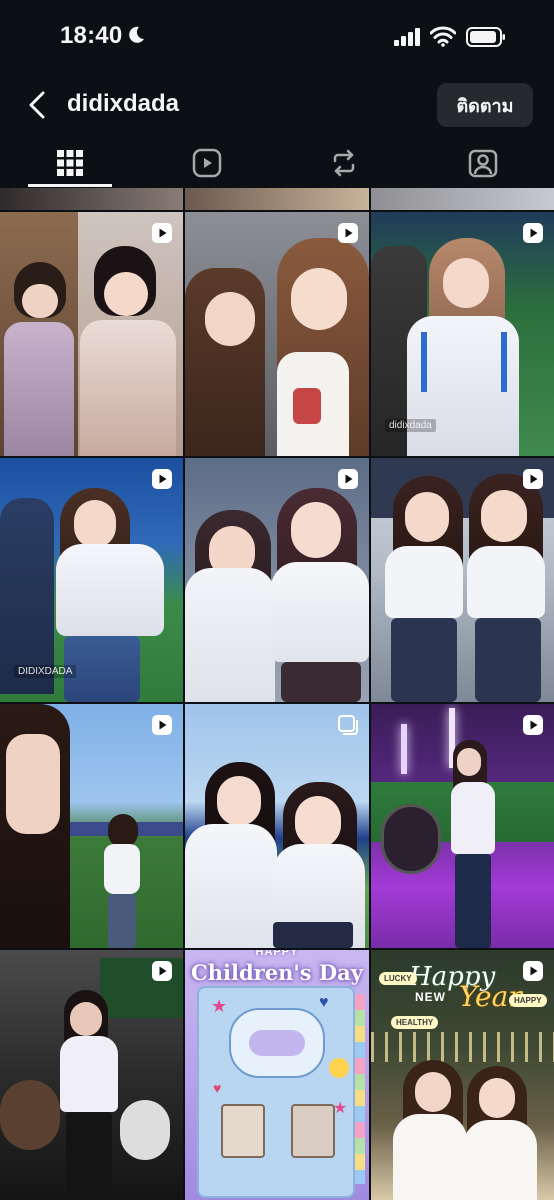 The width and height of the screenshot is (554, 1200). Describe the element at coordinates (277, 954) in the screenshot. I see `post-overlay-happy: HAPPY` at that location.